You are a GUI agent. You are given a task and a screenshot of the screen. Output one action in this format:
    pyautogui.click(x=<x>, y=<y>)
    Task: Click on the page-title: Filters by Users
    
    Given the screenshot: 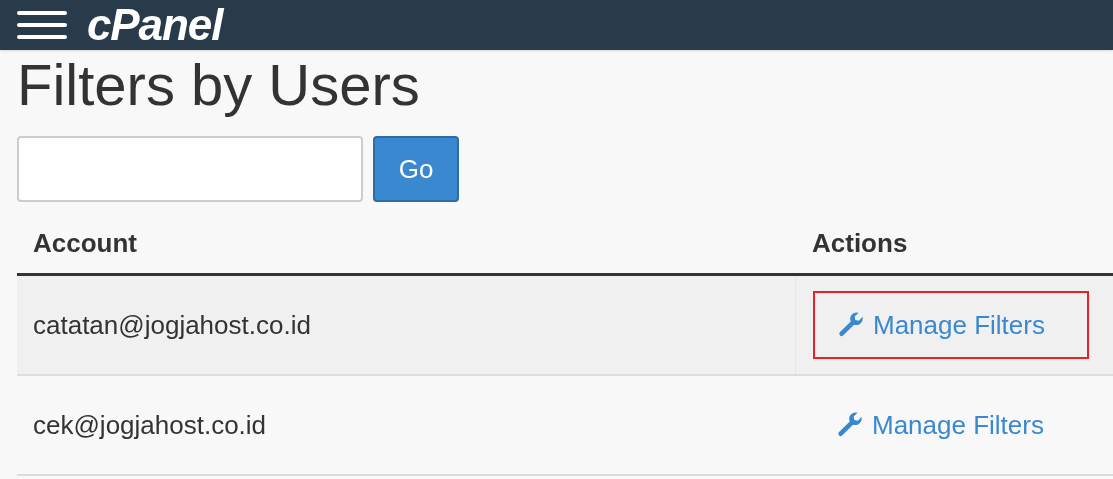 What is the action you would take?
    pyautogui.click(x=219, y=87)
    